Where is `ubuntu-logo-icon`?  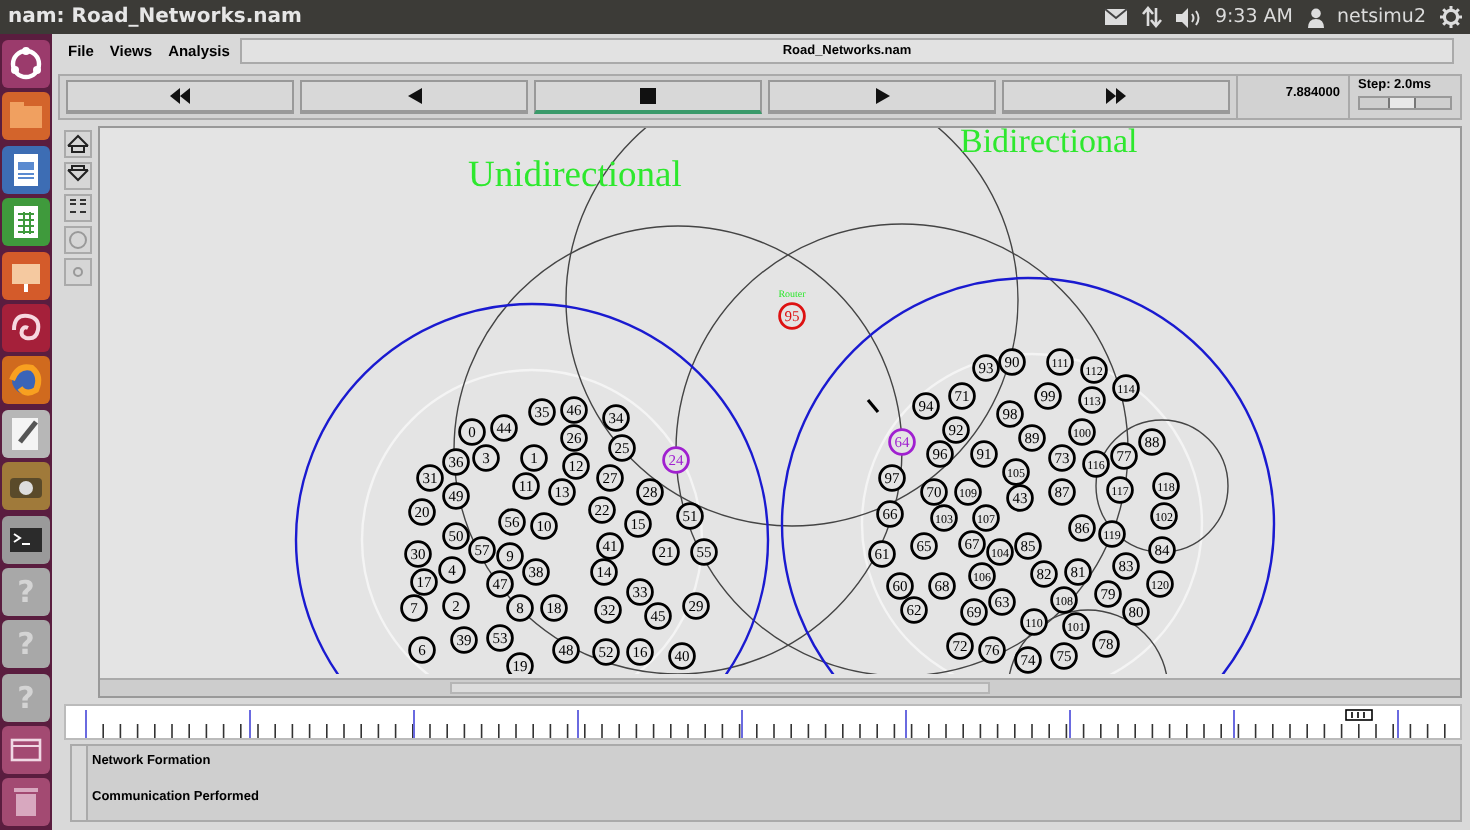
ubuntu-logo-icon is located at coordinates (26, 64).